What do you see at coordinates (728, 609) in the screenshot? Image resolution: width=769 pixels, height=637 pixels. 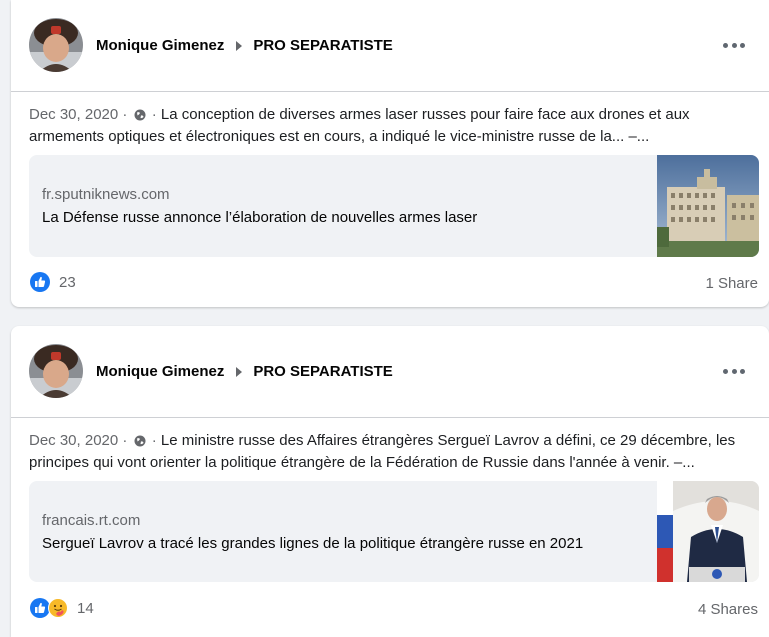 I see `shares-count: 4 Shares` at bounding box center [728, 609].